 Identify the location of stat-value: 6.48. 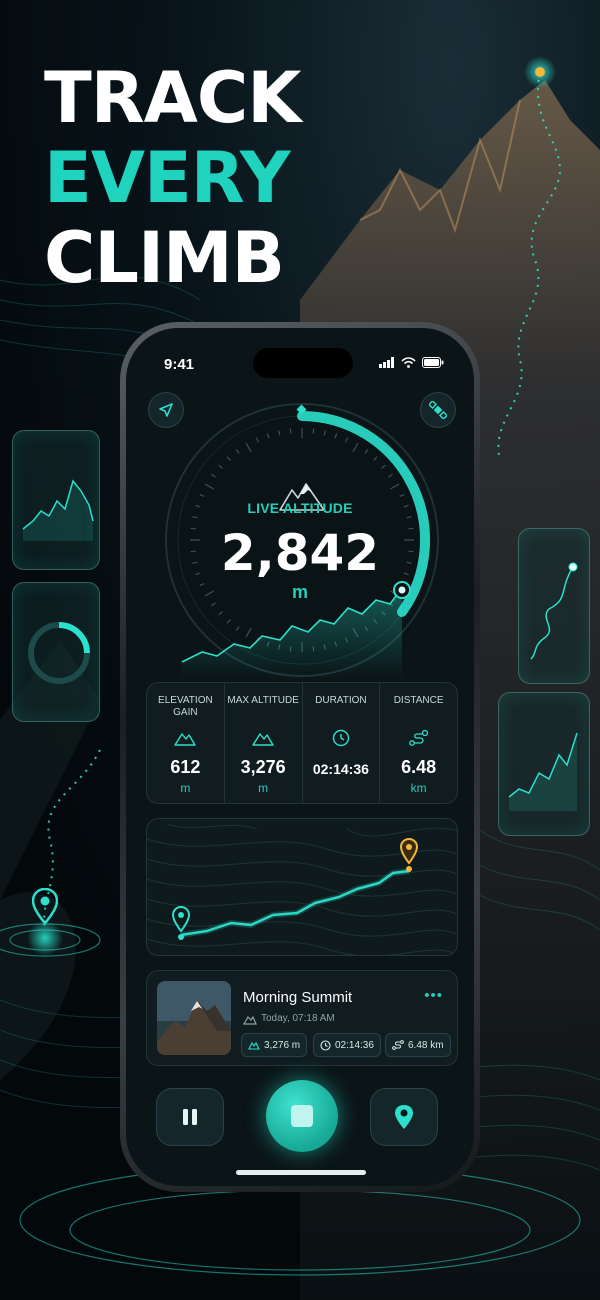
(419, 767).